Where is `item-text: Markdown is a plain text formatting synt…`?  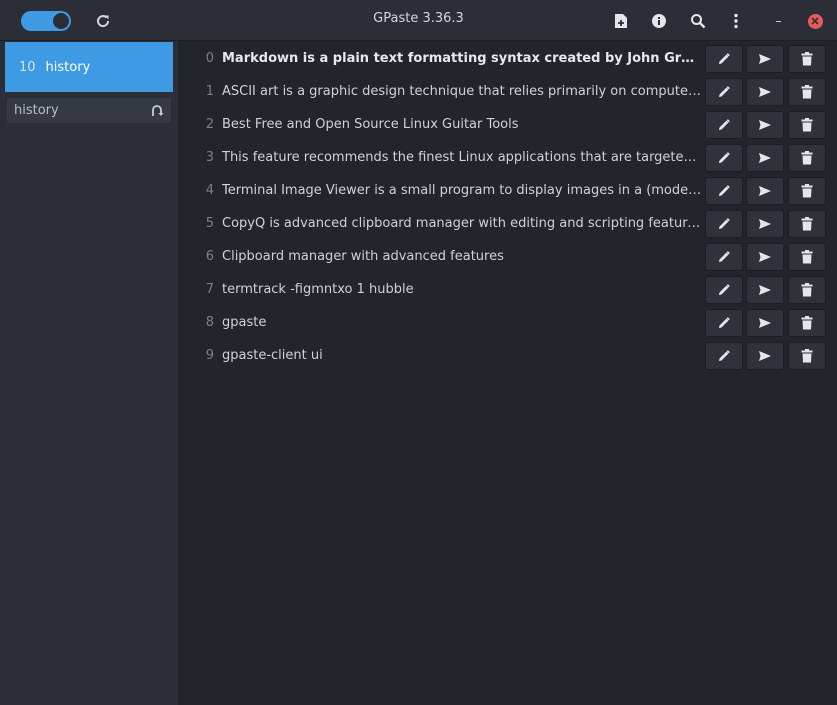
item-text: Markdown is a plain text formatting synt… is located at coordinates (462, 58).